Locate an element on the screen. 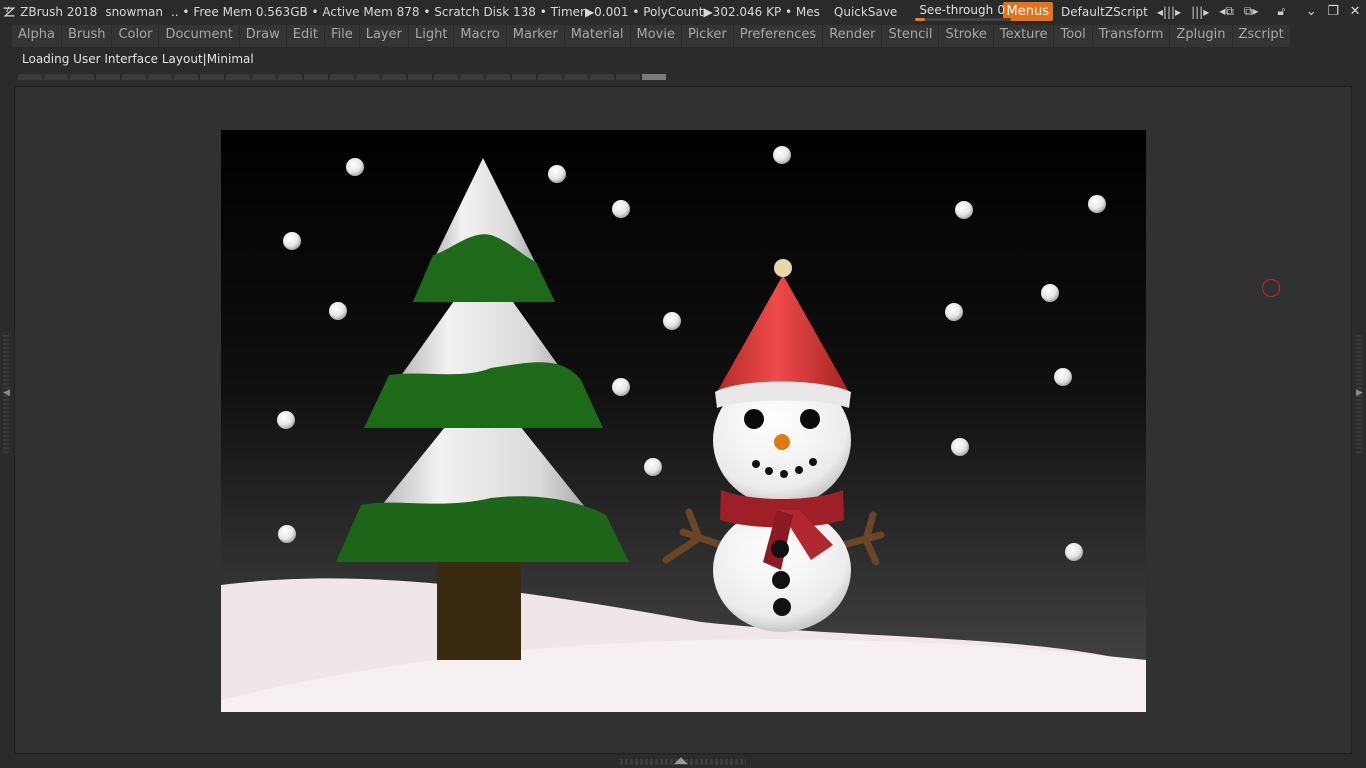 The width and height of the screenshot is (1366, 768). menu-macro: Macro is located at coordinates (480, 36).